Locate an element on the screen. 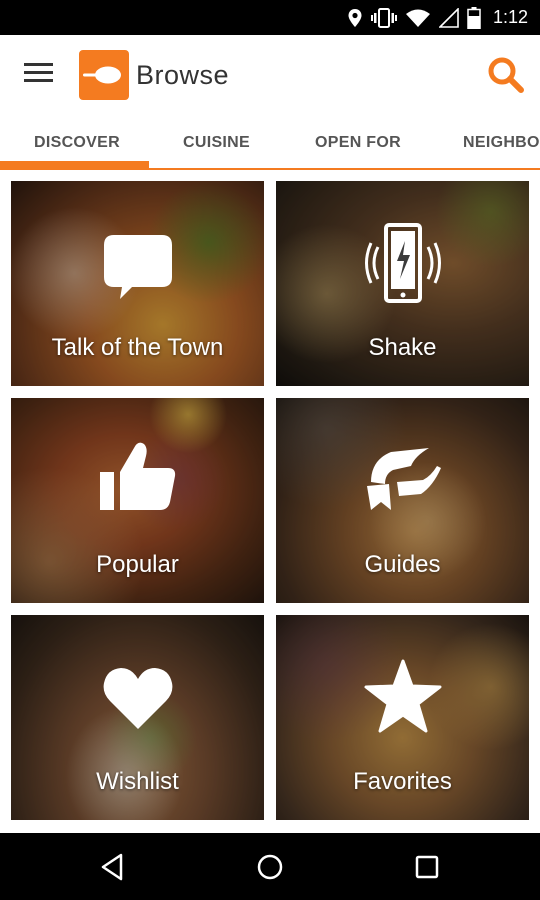  thumbs-up-icon is located at coordinates (137, 476).